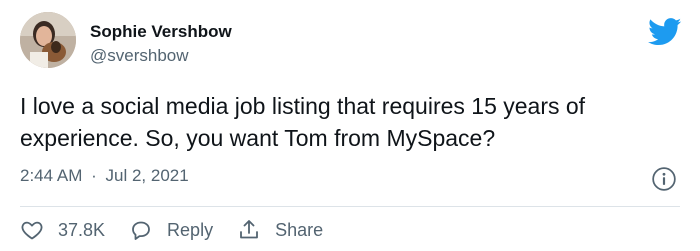 The image size is (700, 251). What do you see at coordinates (147, 175) in the screenshot?
I see `tweet-date: Jul 2, 2021` at bounding box center [147, 175].